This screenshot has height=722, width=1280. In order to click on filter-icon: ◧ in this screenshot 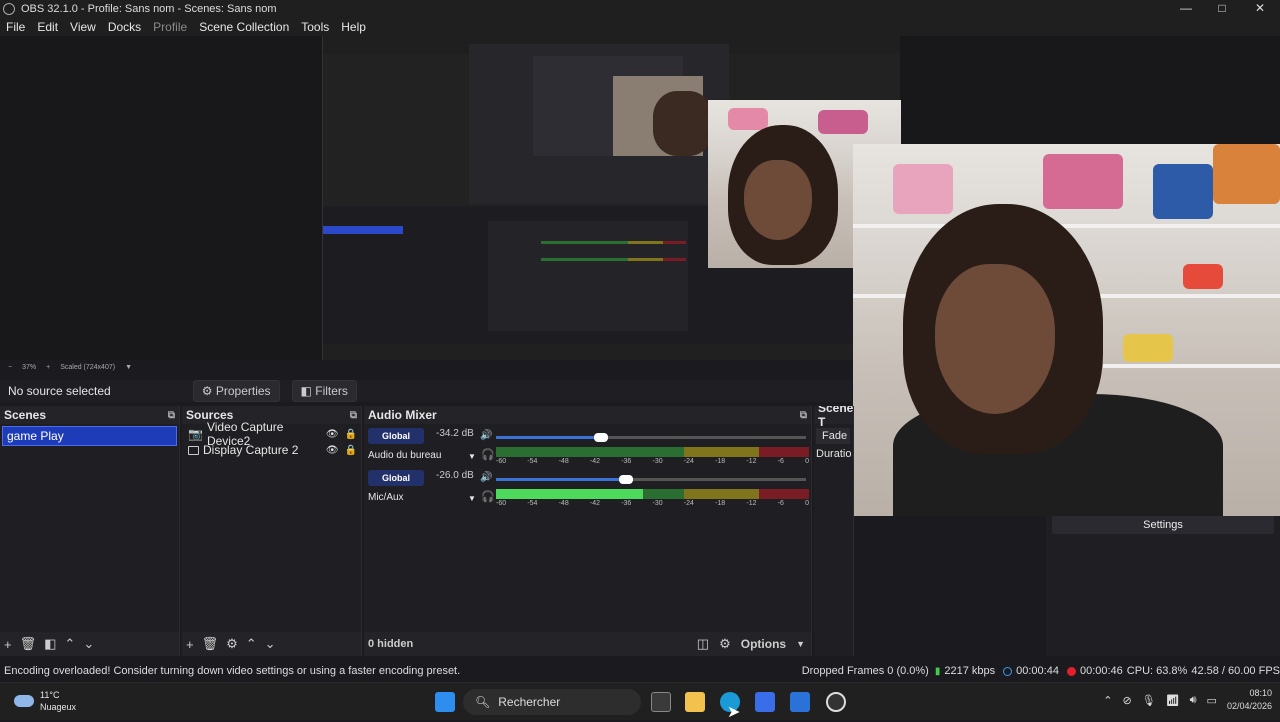, I will do `click(306, 391)`.